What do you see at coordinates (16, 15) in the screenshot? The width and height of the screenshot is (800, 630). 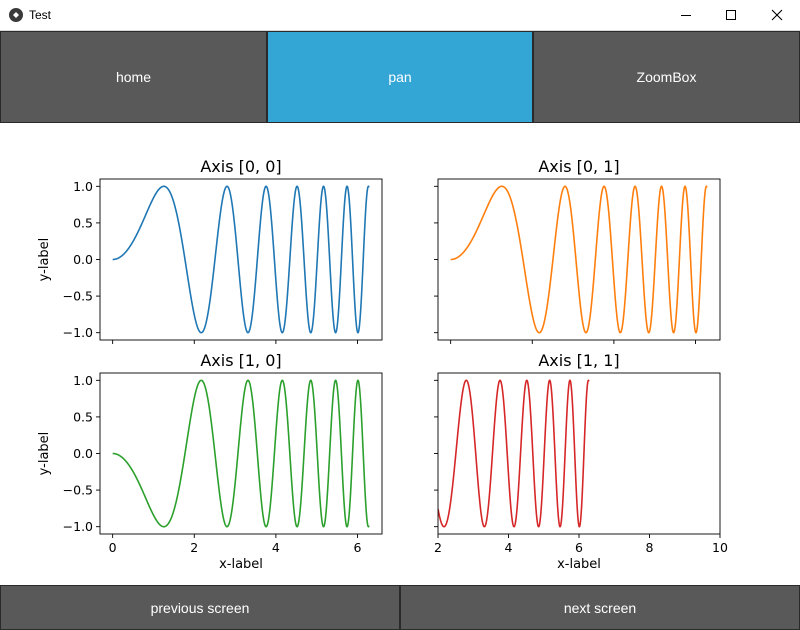 I see `app-icon` at bounding box center [16, 15].